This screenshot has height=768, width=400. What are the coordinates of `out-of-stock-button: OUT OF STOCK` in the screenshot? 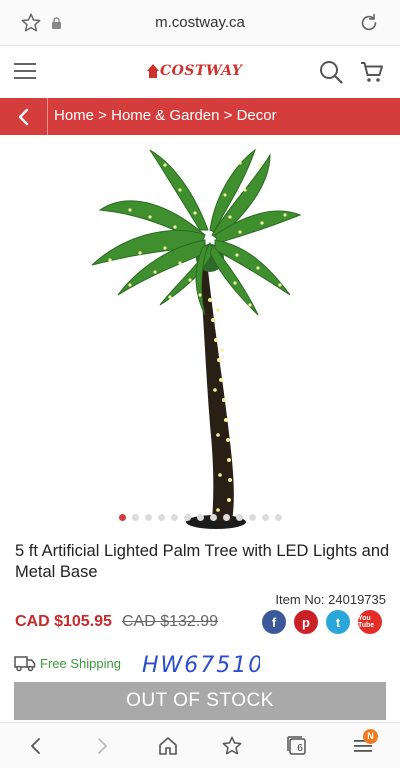 It's located at (200, 701).